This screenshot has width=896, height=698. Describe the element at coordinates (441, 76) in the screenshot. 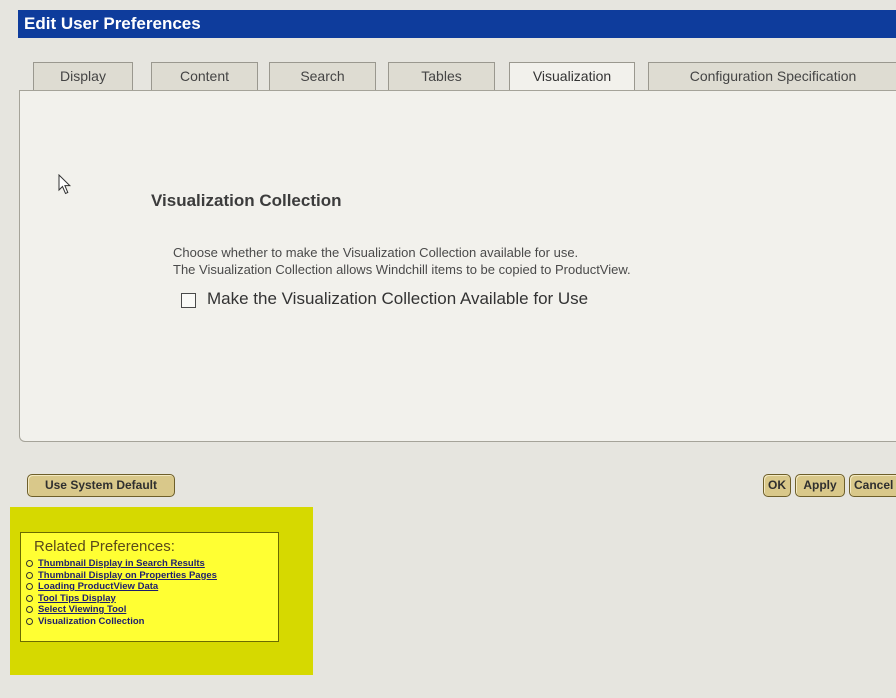

I see `tab-tables: Tables` at that location.